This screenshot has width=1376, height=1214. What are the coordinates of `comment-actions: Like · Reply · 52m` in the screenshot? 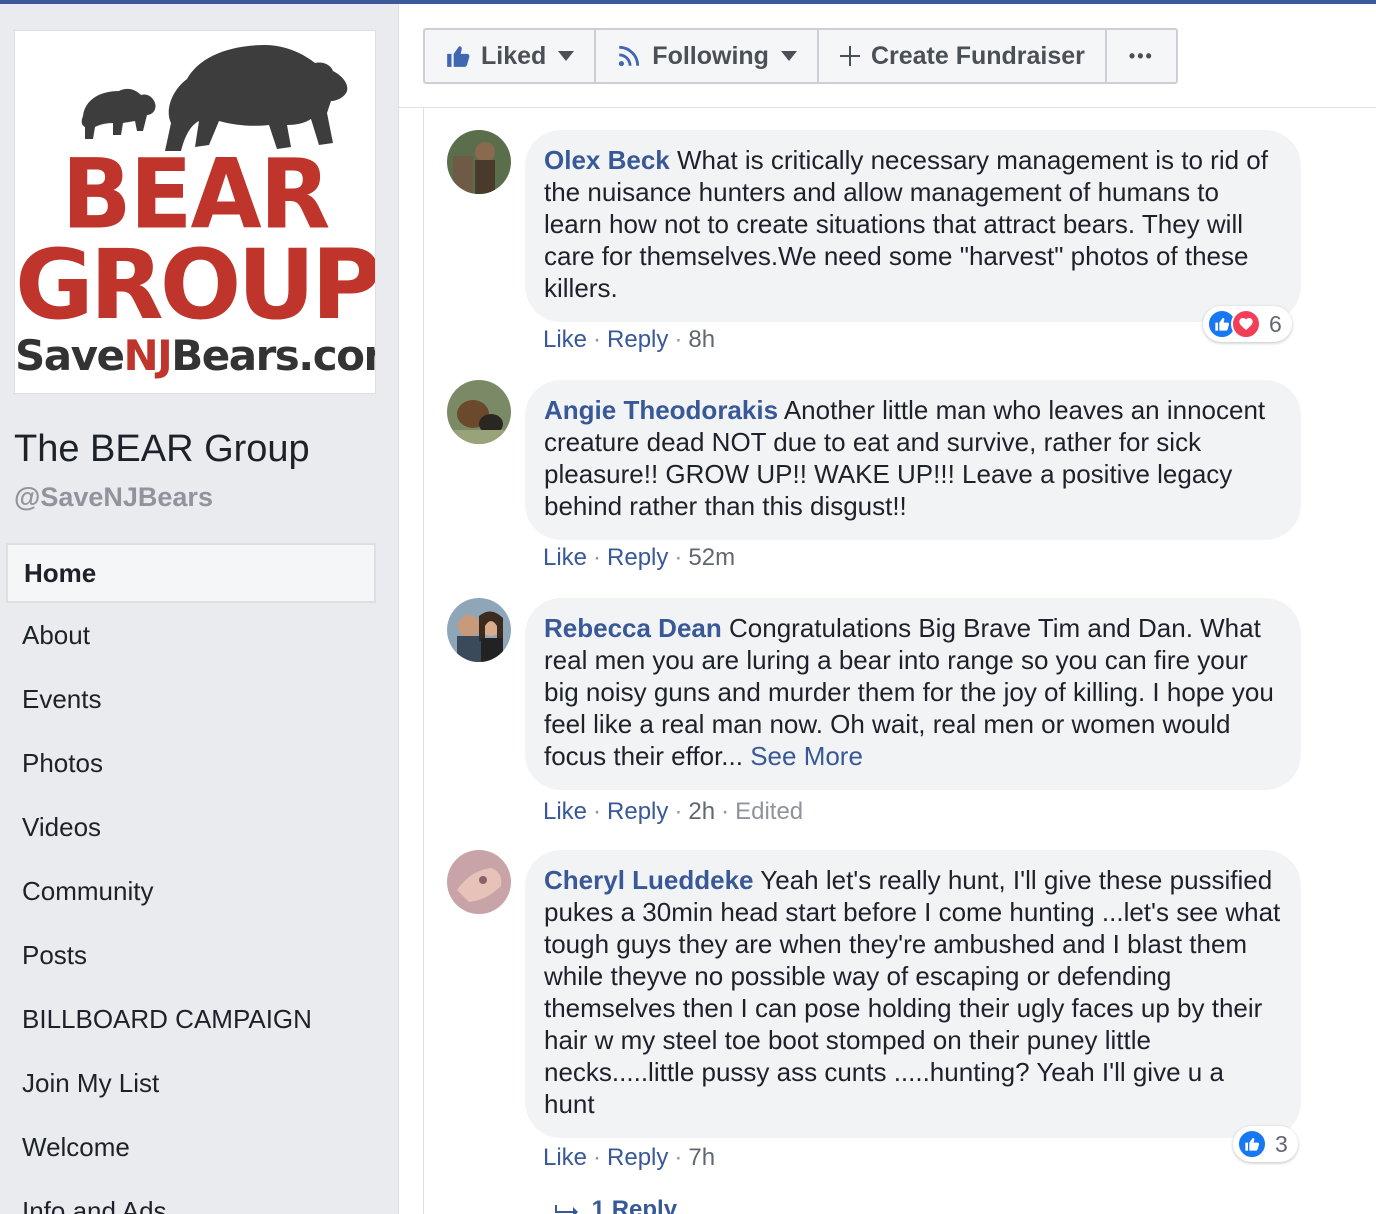 It's located at (639, 557).